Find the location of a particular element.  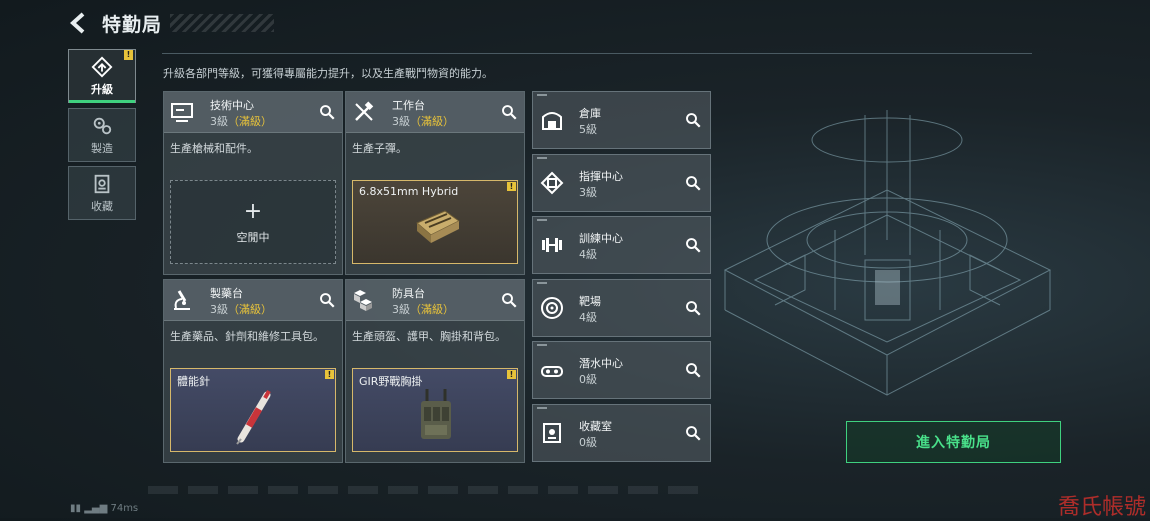

card-description: 生產藥品、針劑和維修工具包。 is located at coordinates (247, 336).